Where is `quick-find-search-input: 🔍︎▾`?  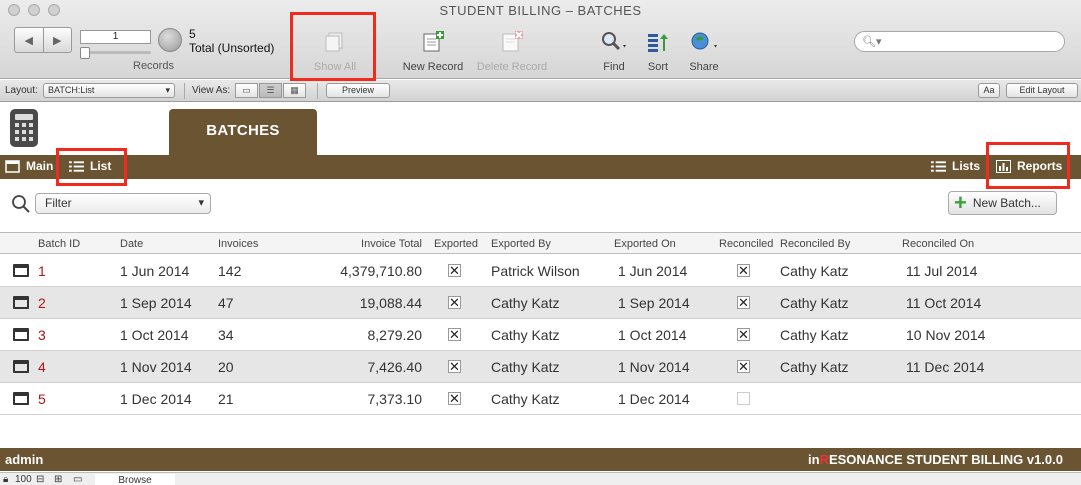 quick-find-search-input: 🔍︎▾ is located at coordinates (959, 41).